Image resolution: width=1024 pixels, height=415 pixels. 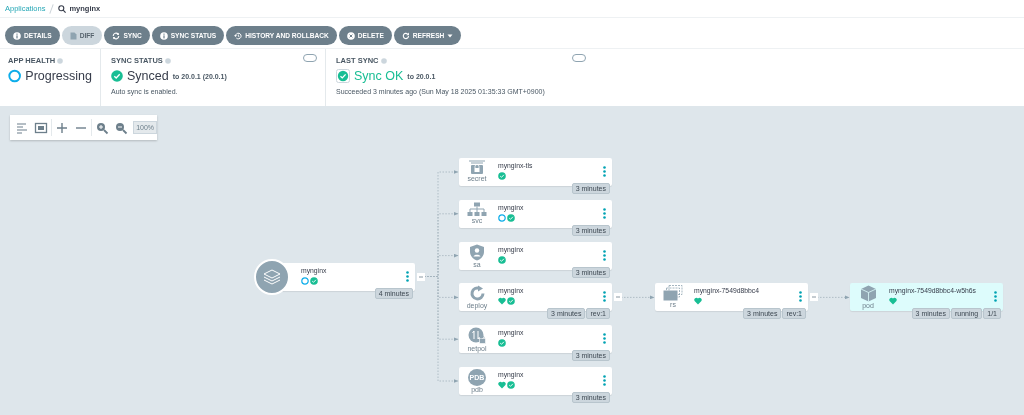 What do you see at coordinates (477, 294) in the screenshot?
I see `cycle-arrow-icon` at bounding box center [477, 294].